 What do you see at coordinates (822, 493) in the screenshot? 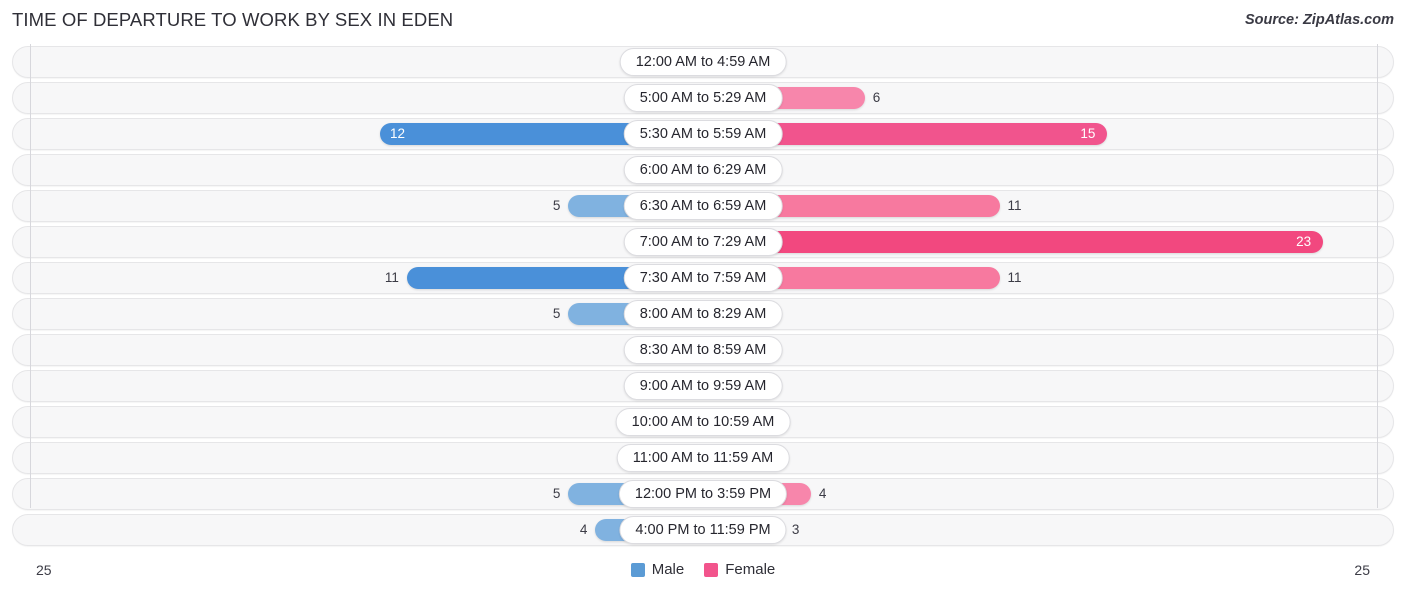
I see `value-label-female: 4` at bounding box center [822, 493].